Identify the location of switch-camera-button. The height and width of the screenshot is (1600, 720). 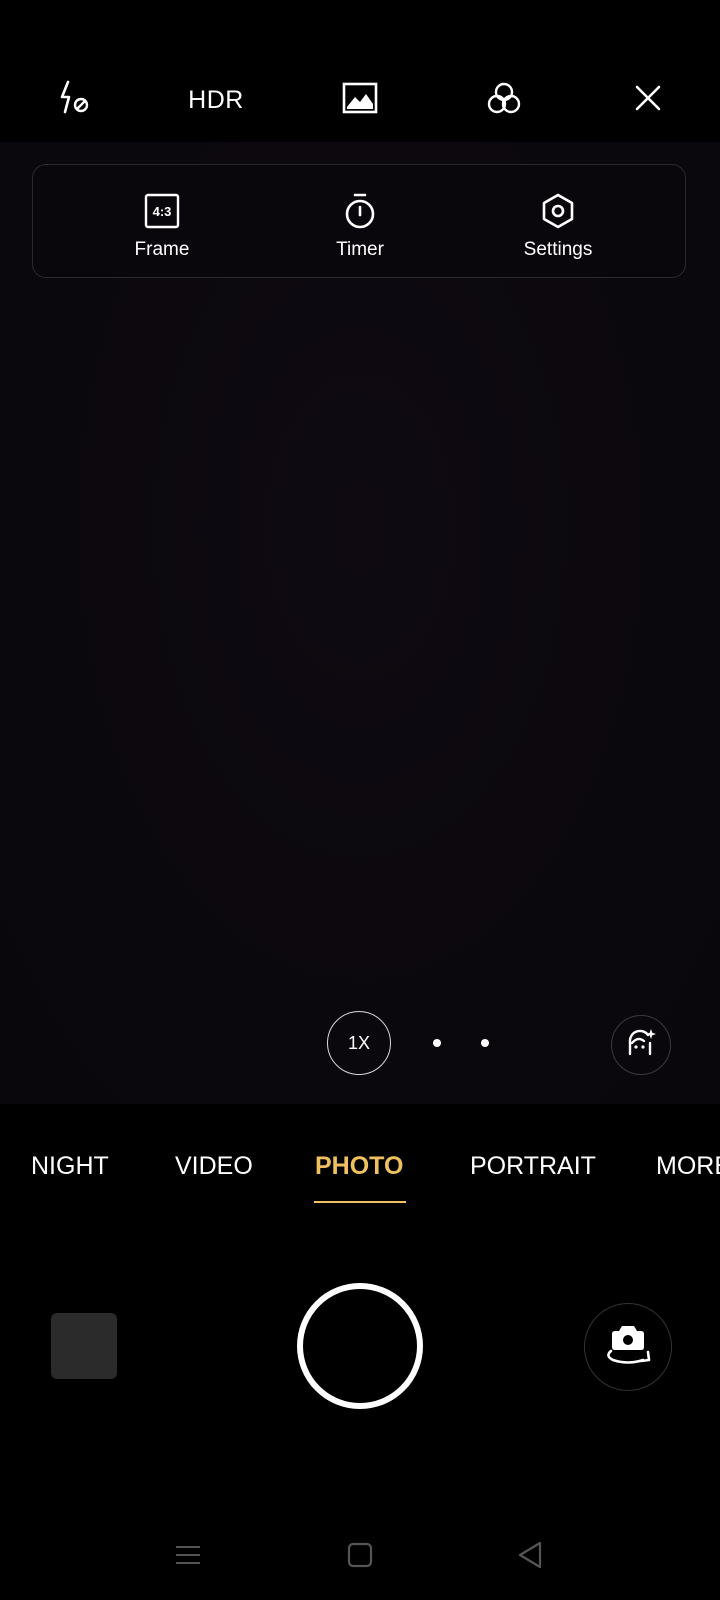
(628, 1347).